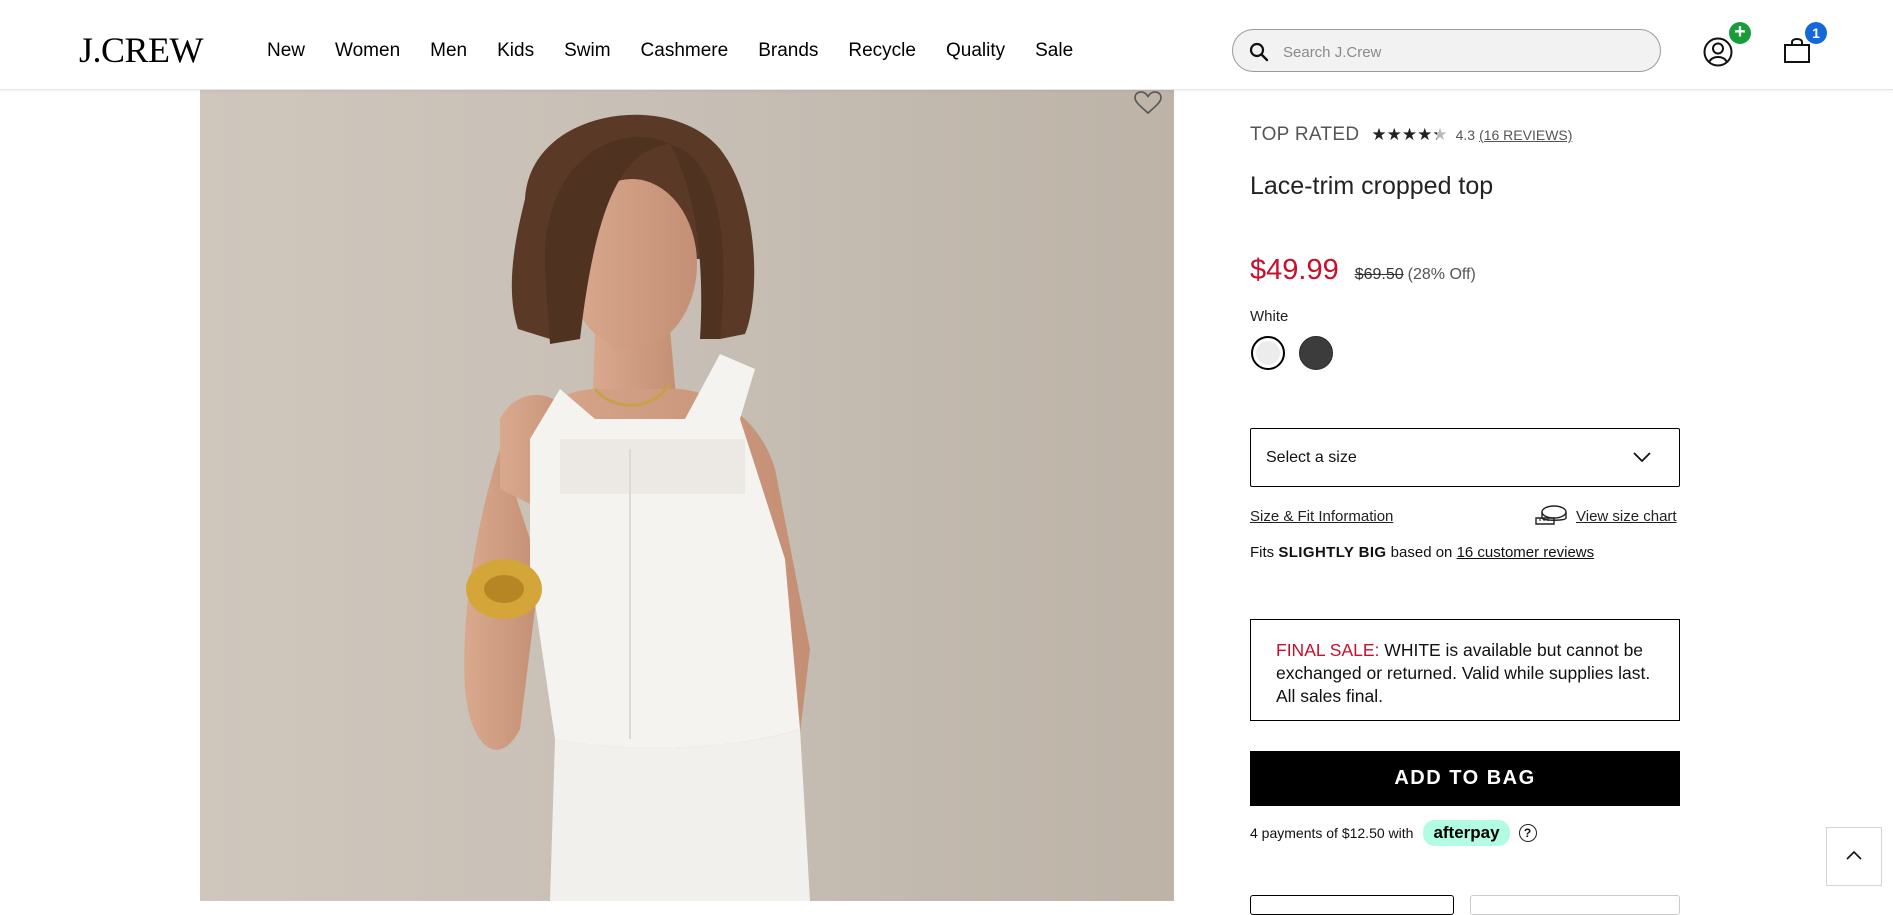 The image size is (1893, 915). Describe the element at coordinates (1332, 552) in the screenshot. I see `fits-value: SLIGHTLY BIG` at that location.